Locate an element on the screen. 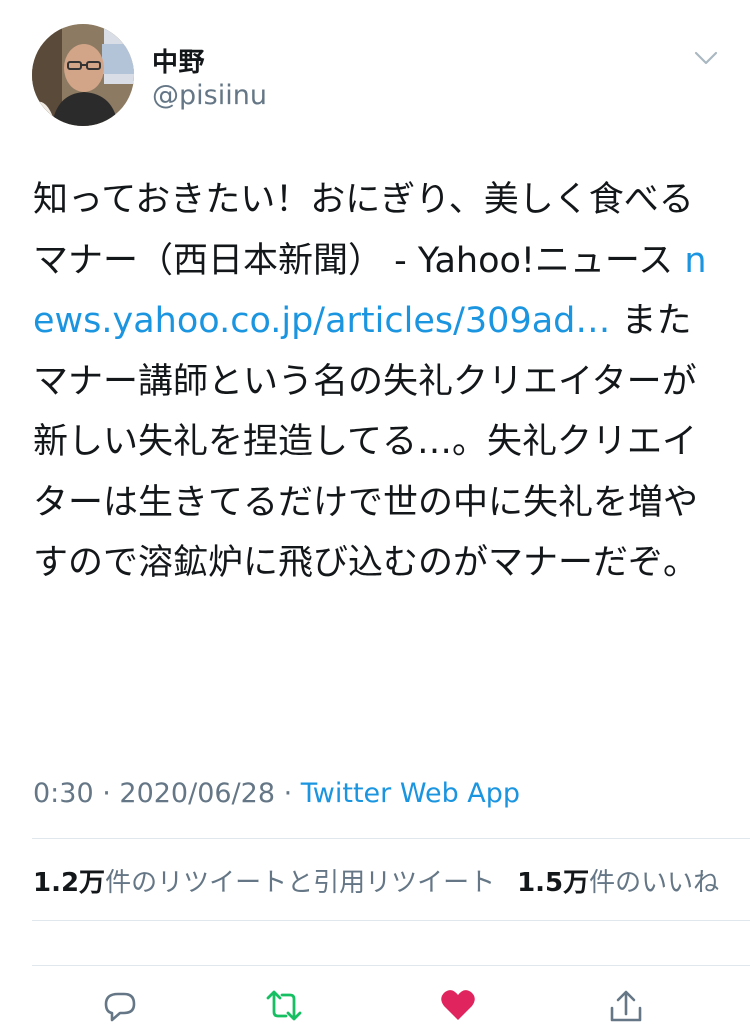  avatar-image is located at coordinates (83, 75).